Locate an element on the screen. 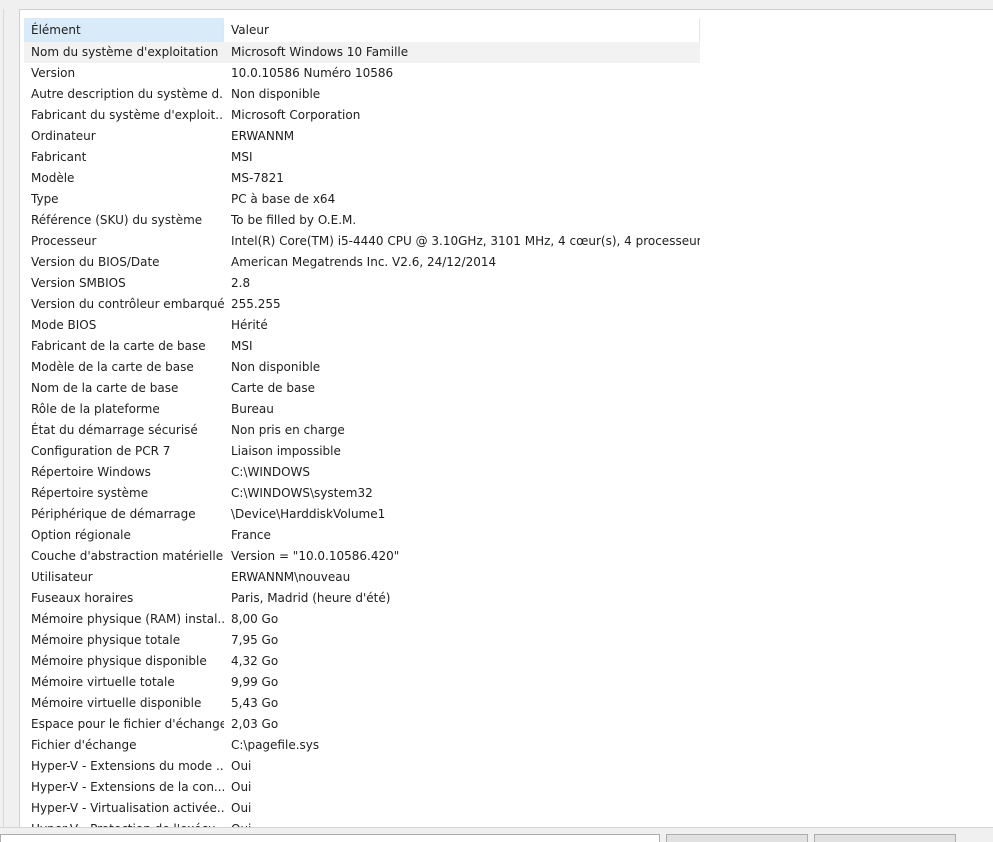  row-value-cell: C:\pagefile.sys is located at coordinates (275, 745).